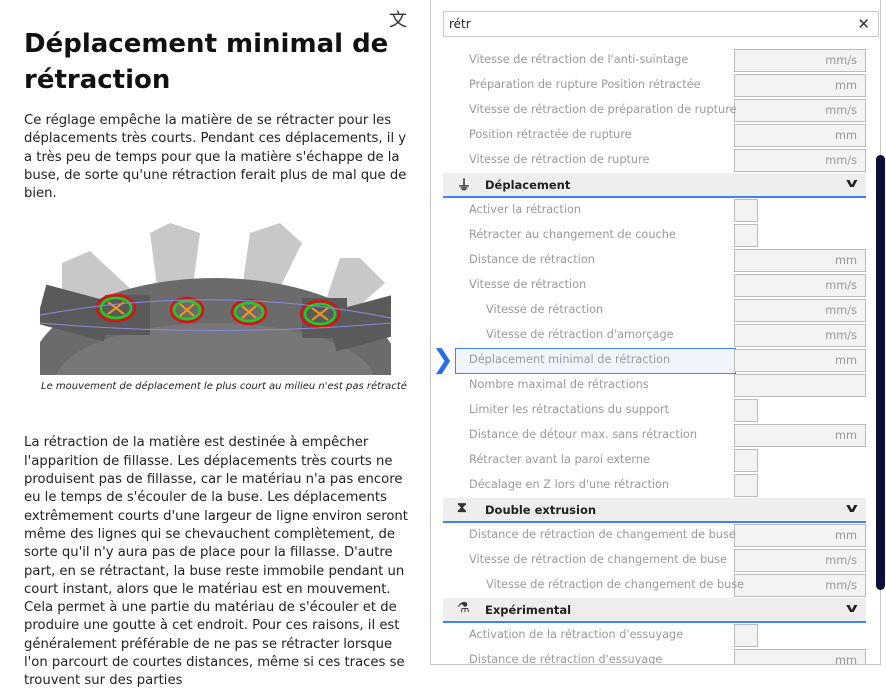 The width and height of the screenshot is (886, 691). I want to click on setting-row: Vitesse de rétraction d'amorçage mm/s, so click(654, 335).